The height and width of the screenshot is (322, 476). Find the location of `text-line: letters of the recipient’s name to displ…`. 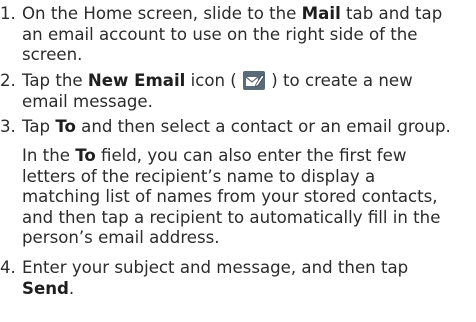

text-line: letters of the recipient’s name to displ… is located at coordinates (249, 177).